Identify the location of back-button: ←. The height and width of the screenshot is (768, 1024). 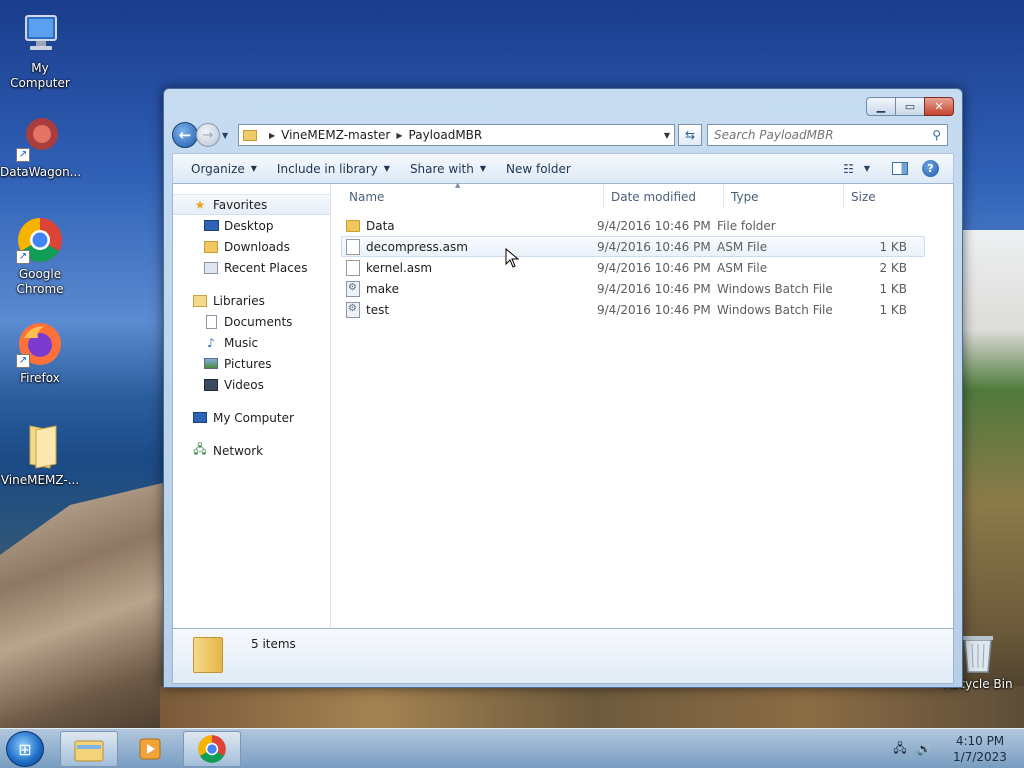
(185, 135).